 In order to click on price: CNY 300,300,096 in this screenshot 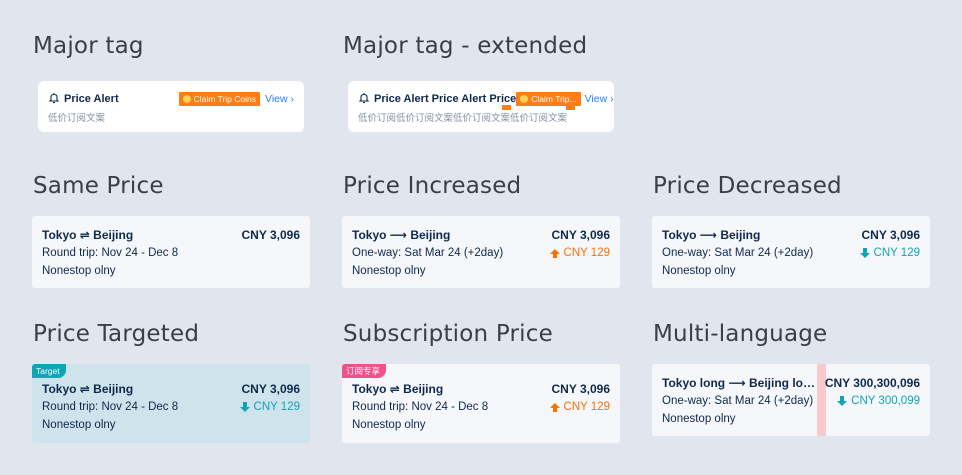, I will do `click(872, 383)`.